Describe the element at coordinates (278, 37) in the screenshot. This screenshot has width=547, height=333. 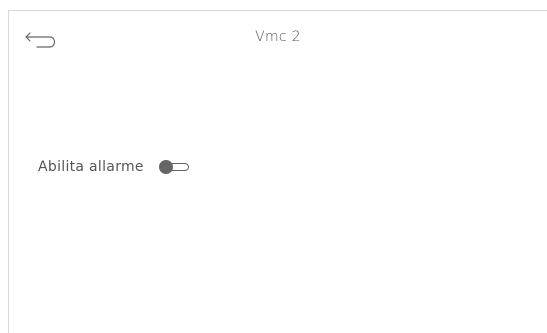
I see `page-title: Vmc 2` at that location.